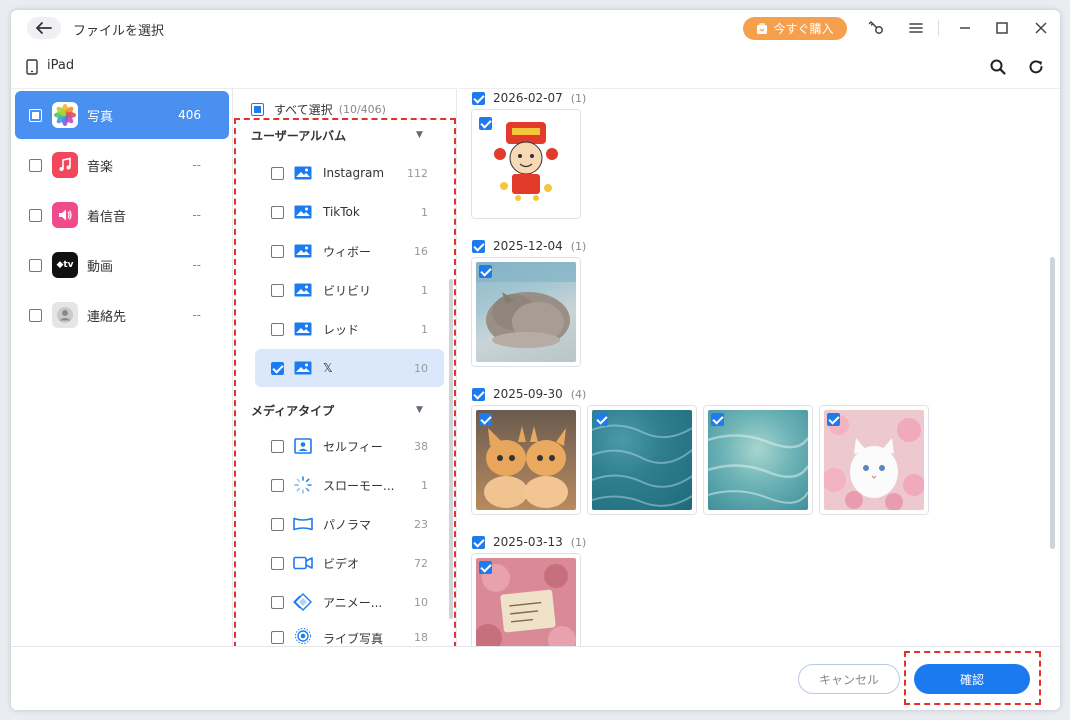 The height and width of the screenshot is (720, 1070). I want to click on select-all-label: すべて選択, so click(303, 110).